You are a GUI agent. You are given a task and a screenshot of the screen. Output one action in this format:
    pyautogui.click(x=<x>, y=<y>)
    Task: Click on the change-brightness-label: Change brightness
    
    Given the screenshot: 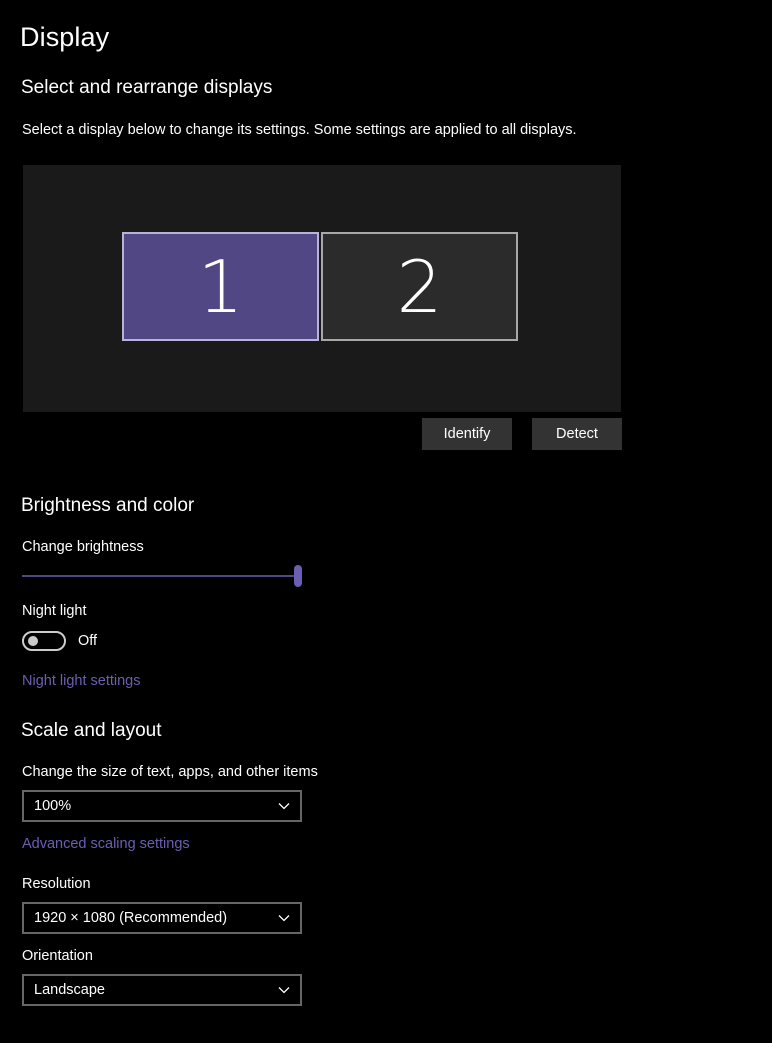 What is the action you would take?
    pyautogui.click(x=83, y=547)
    